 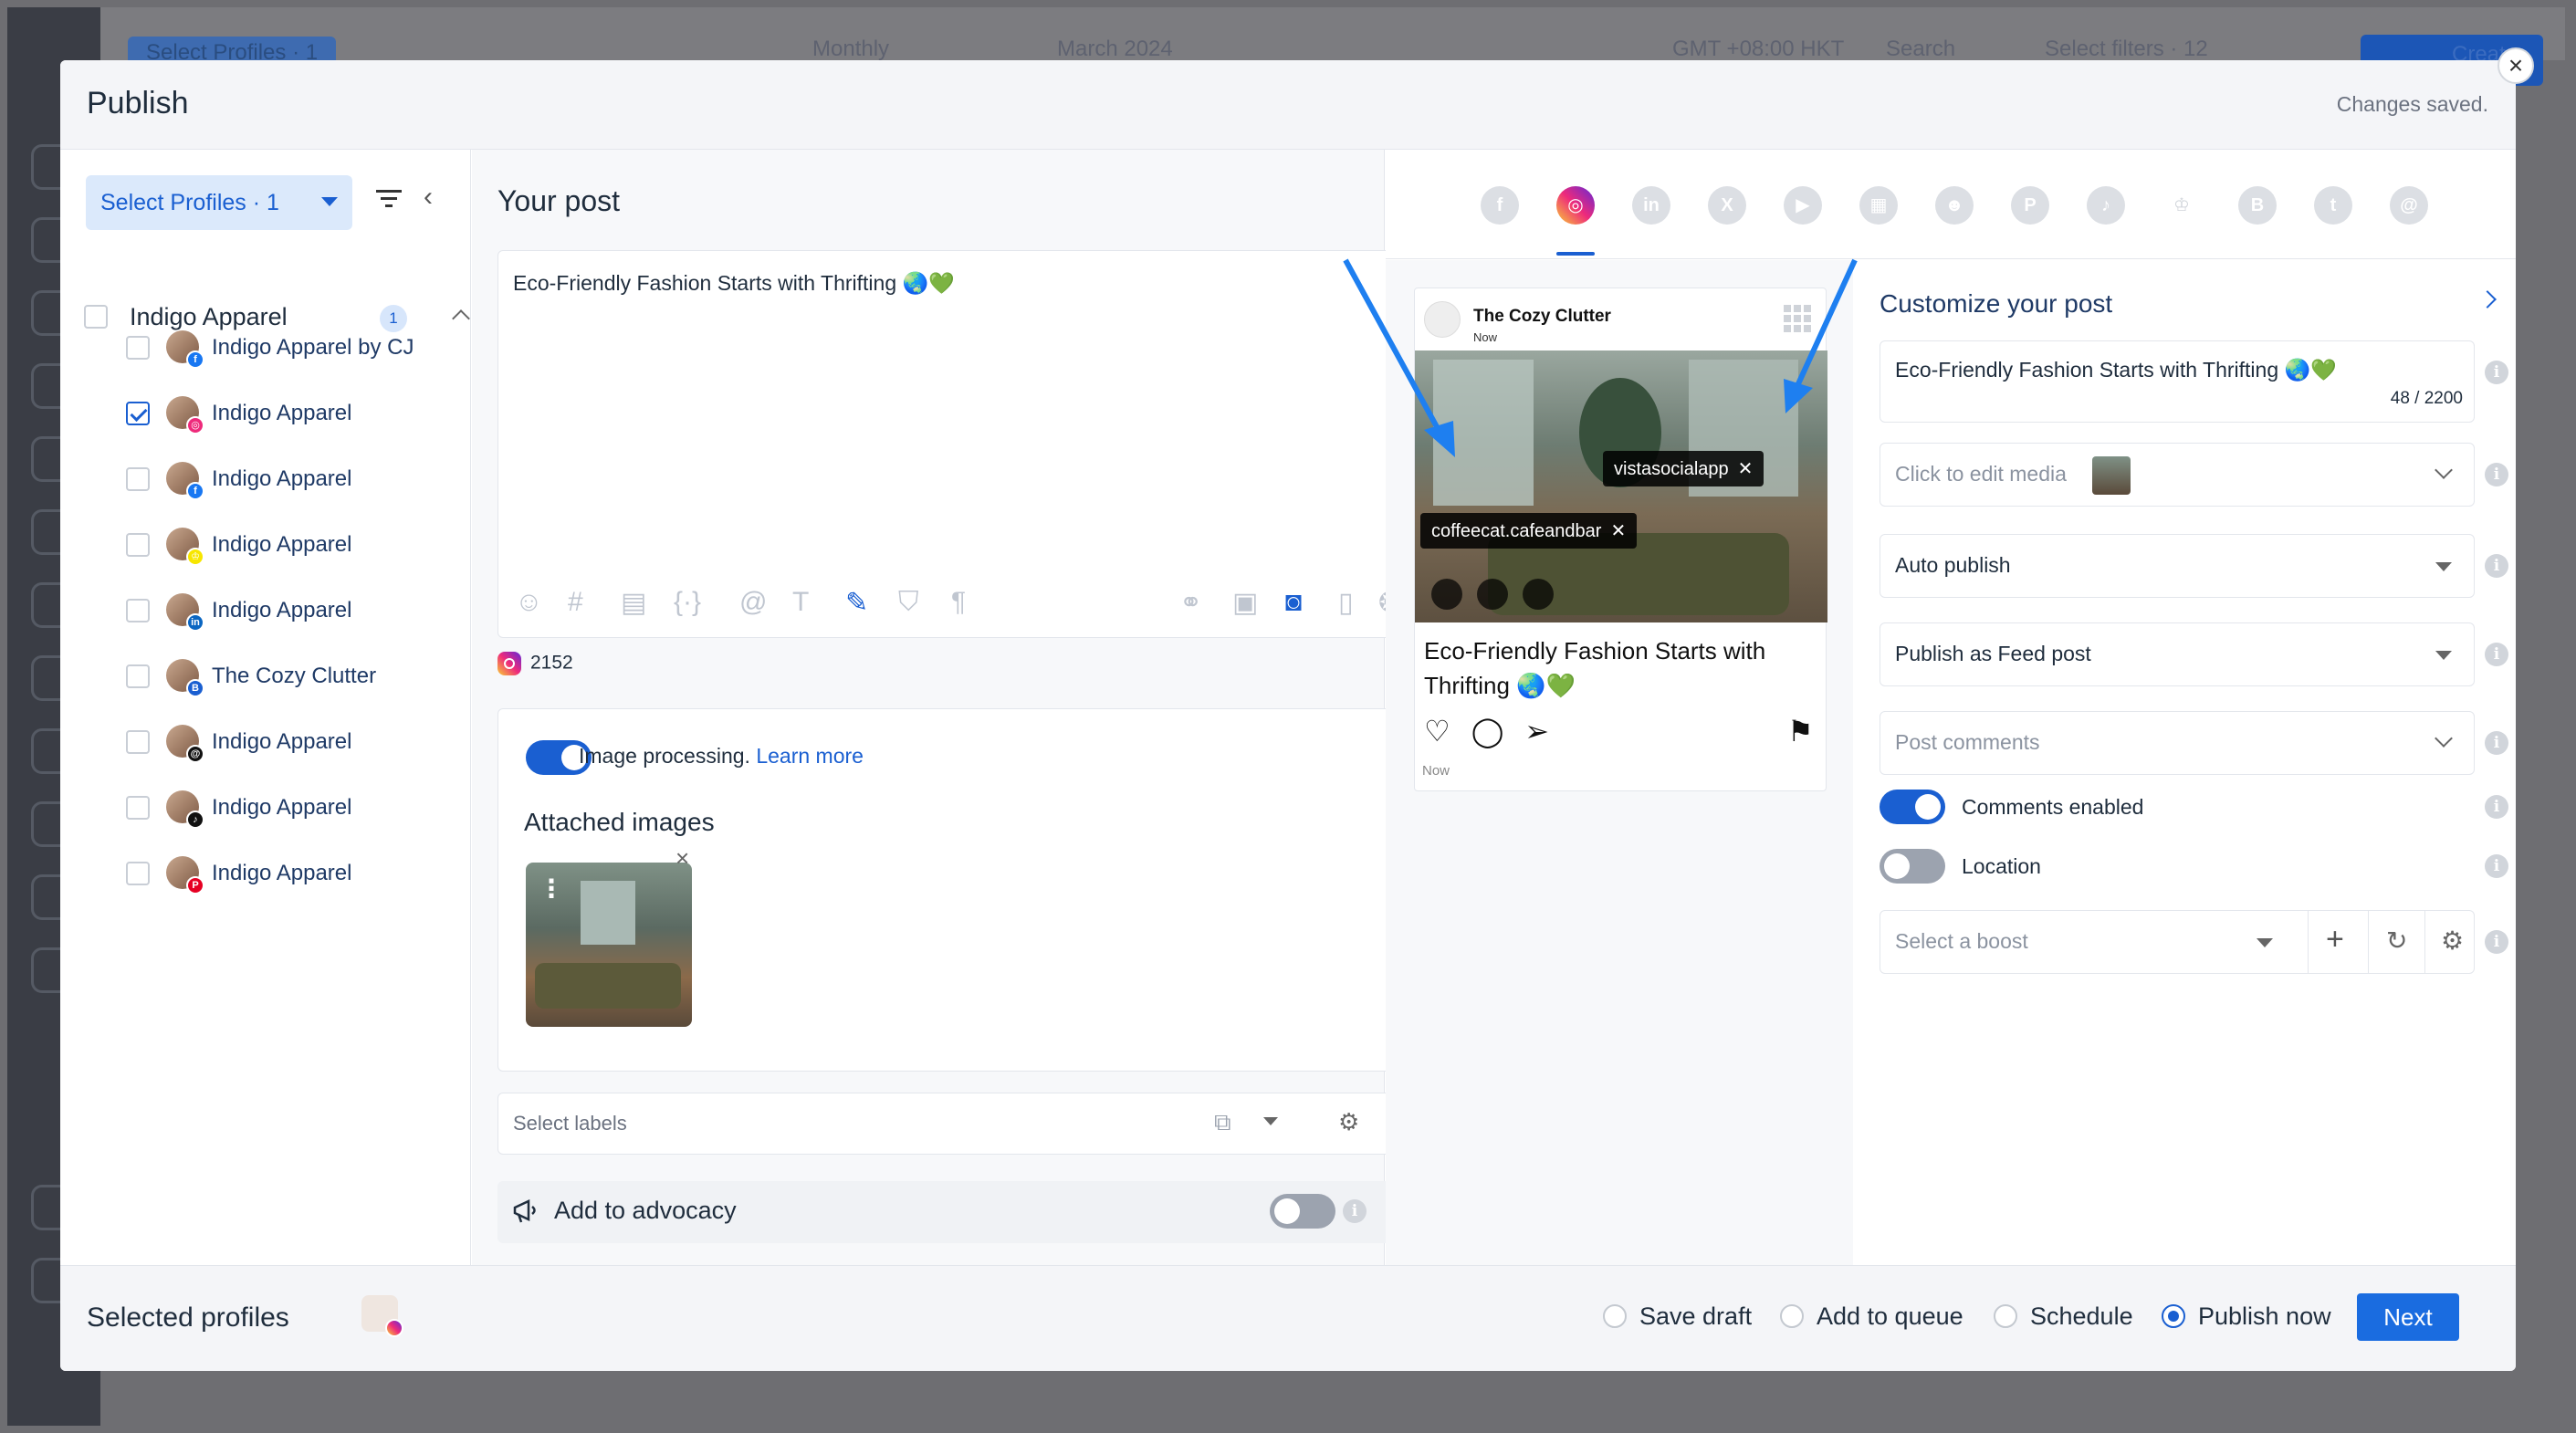 What do you see at coordinates (1223, 1123) in the screenshot?
I see `copy-labels-icon: ⧉` at bounding box center [1223, 1123].